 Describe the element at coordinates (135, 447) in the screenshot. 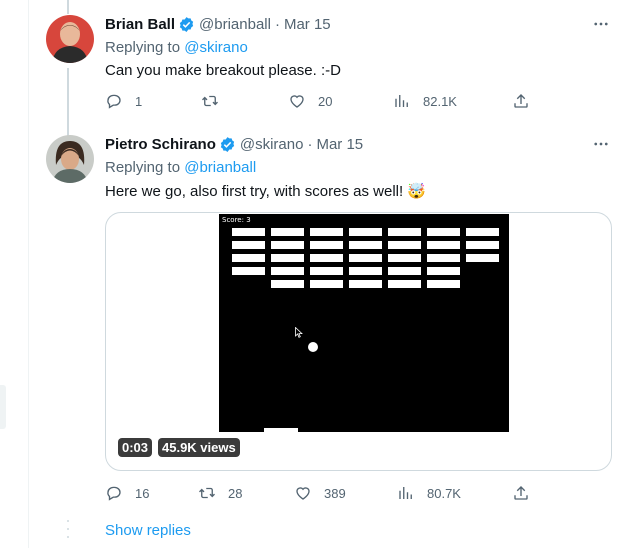

I see `video-duration-badge: 0:03` at that location.